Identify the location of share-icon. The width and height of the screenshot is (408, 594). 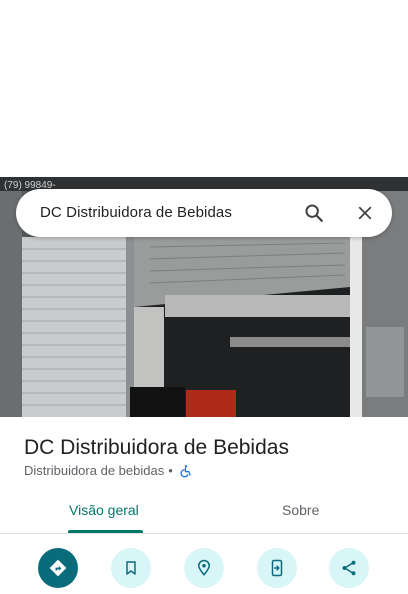
(349, 568).